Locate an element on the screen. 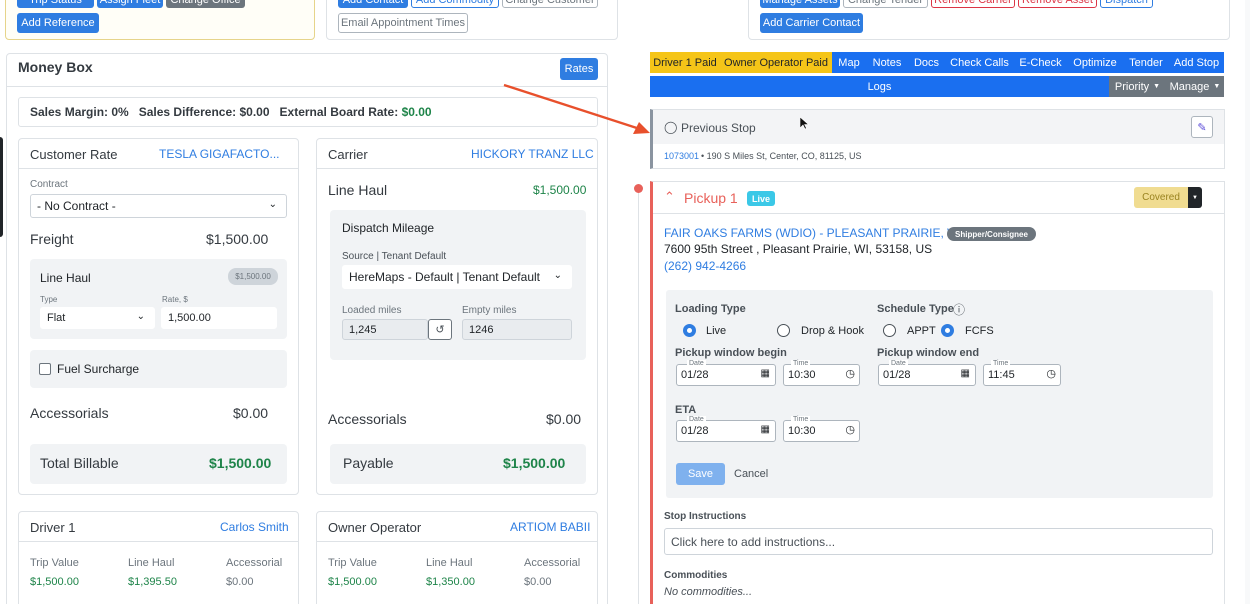  reset-miles-button: ↺ is located at coordinates (440, 329).